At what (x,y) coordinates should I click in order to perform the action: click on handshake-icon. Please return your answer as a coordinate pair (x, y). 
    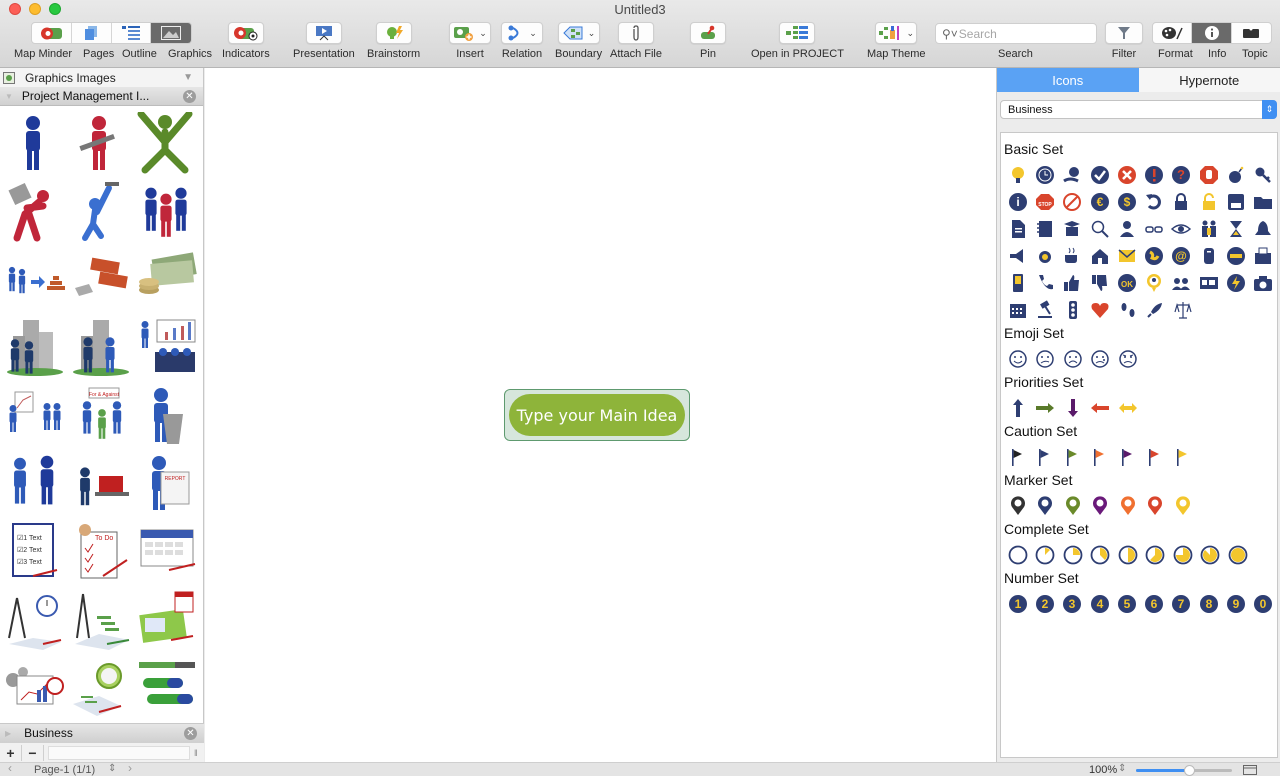
    Looking at the image, I should click on (1235, 255).